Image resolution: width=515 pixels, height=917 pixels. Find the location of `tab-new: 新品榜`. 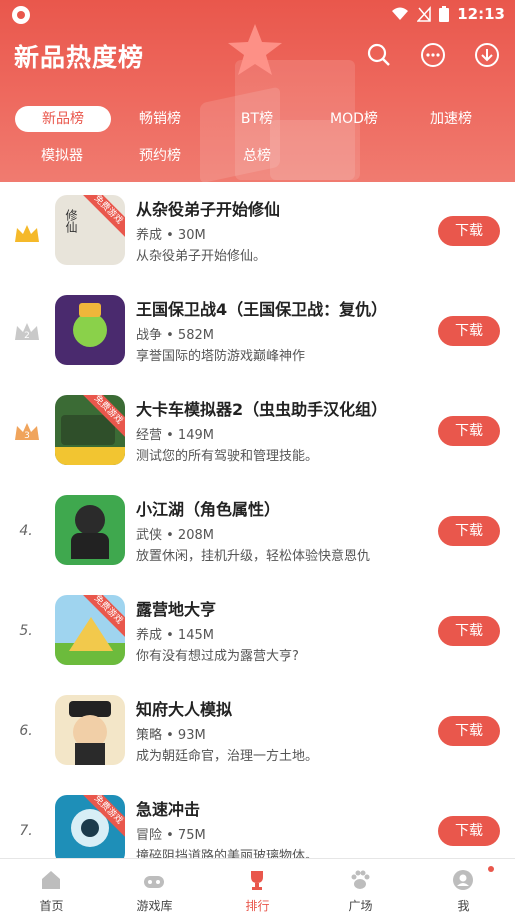

tab-new: 新品榜 is located at coordinates (63, 119).